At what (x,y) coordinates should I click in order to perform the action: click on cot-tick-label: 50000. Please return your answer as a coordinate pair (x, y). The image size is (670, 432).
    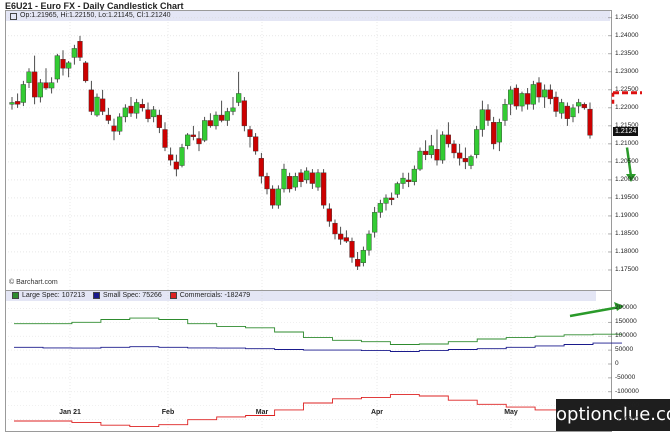
    Looking at the image, I should click on (624, 350).